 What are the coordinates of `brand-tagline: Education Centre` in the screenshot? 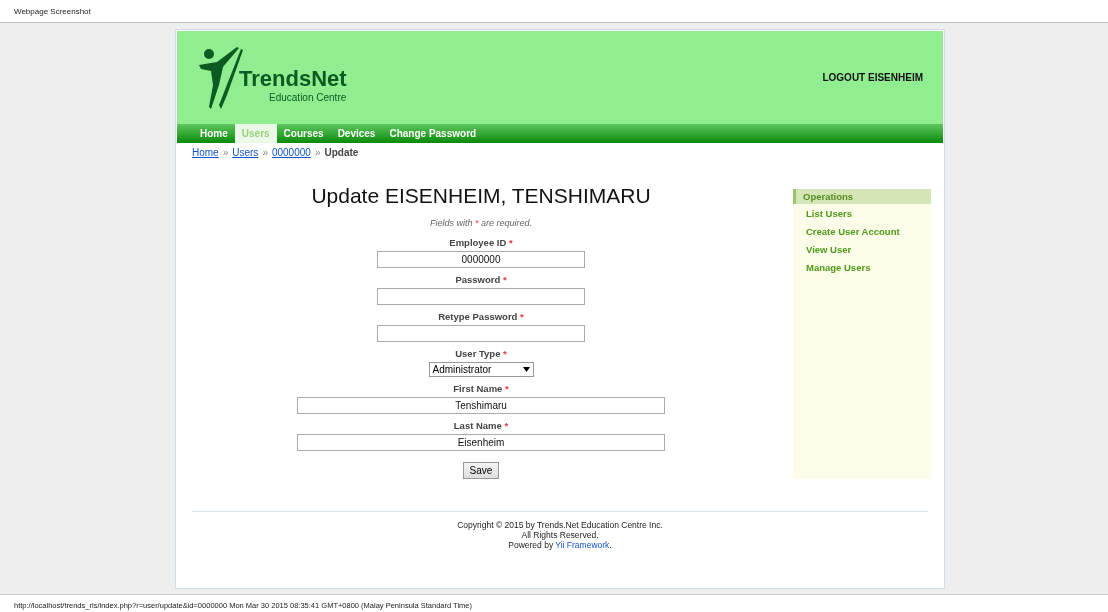 It's located at (308, 97).